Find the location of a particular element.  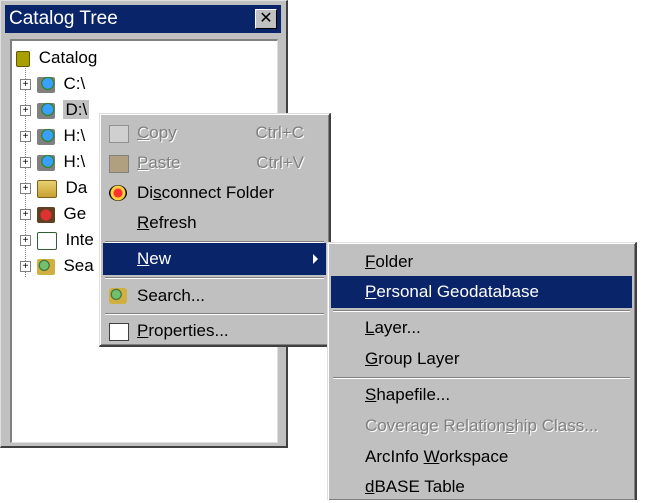

menu-item-label: Copy is located at coordinates (157, 132).